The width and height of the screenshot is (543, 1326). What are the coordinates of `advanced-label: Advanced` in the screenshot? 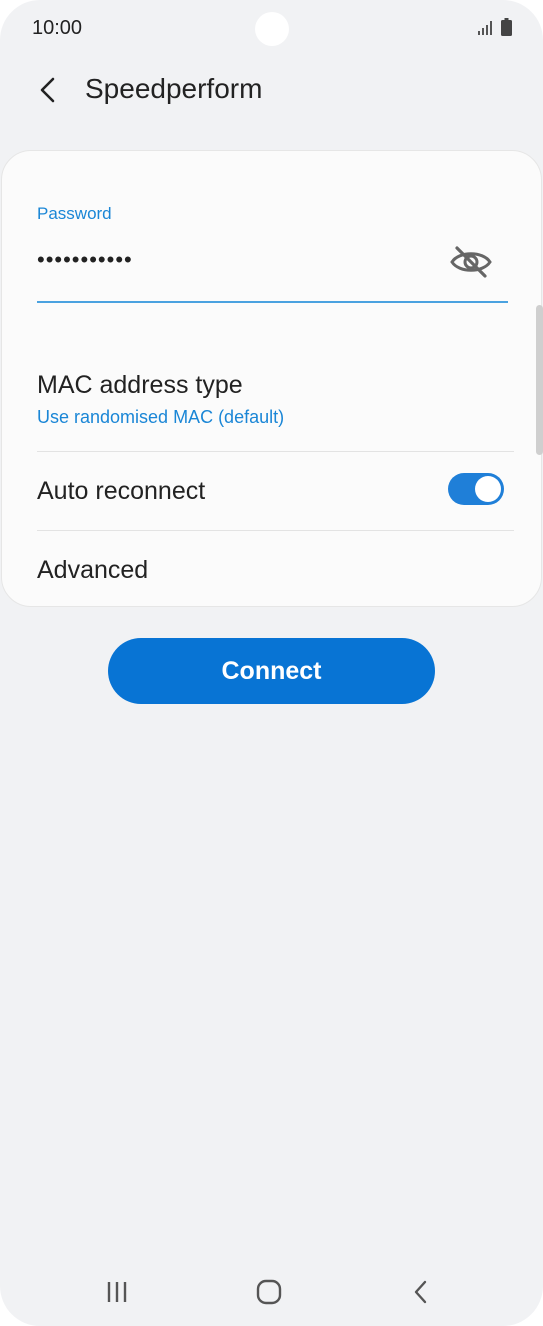 It's located at (93, 570).